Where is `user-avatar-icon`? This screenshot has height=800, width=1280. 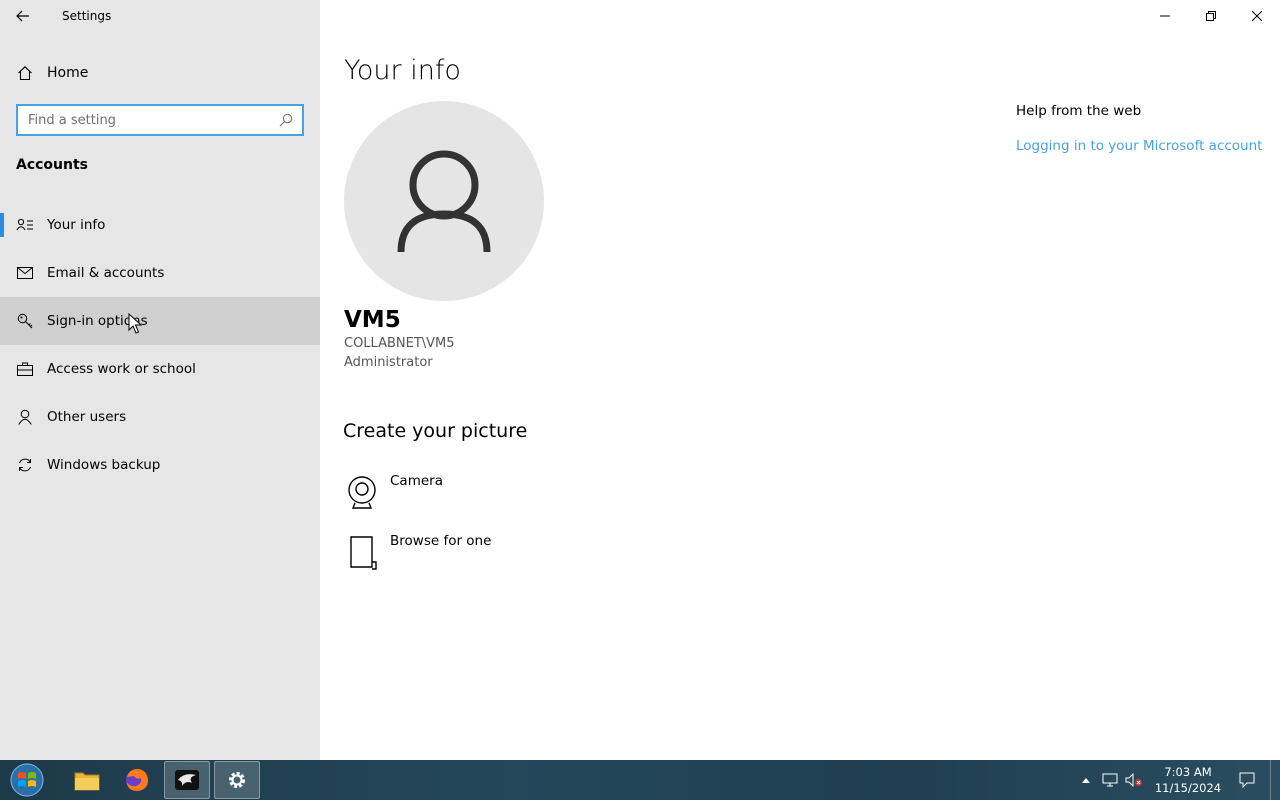
user-avatar-icon is located at coordinates (444, 201).